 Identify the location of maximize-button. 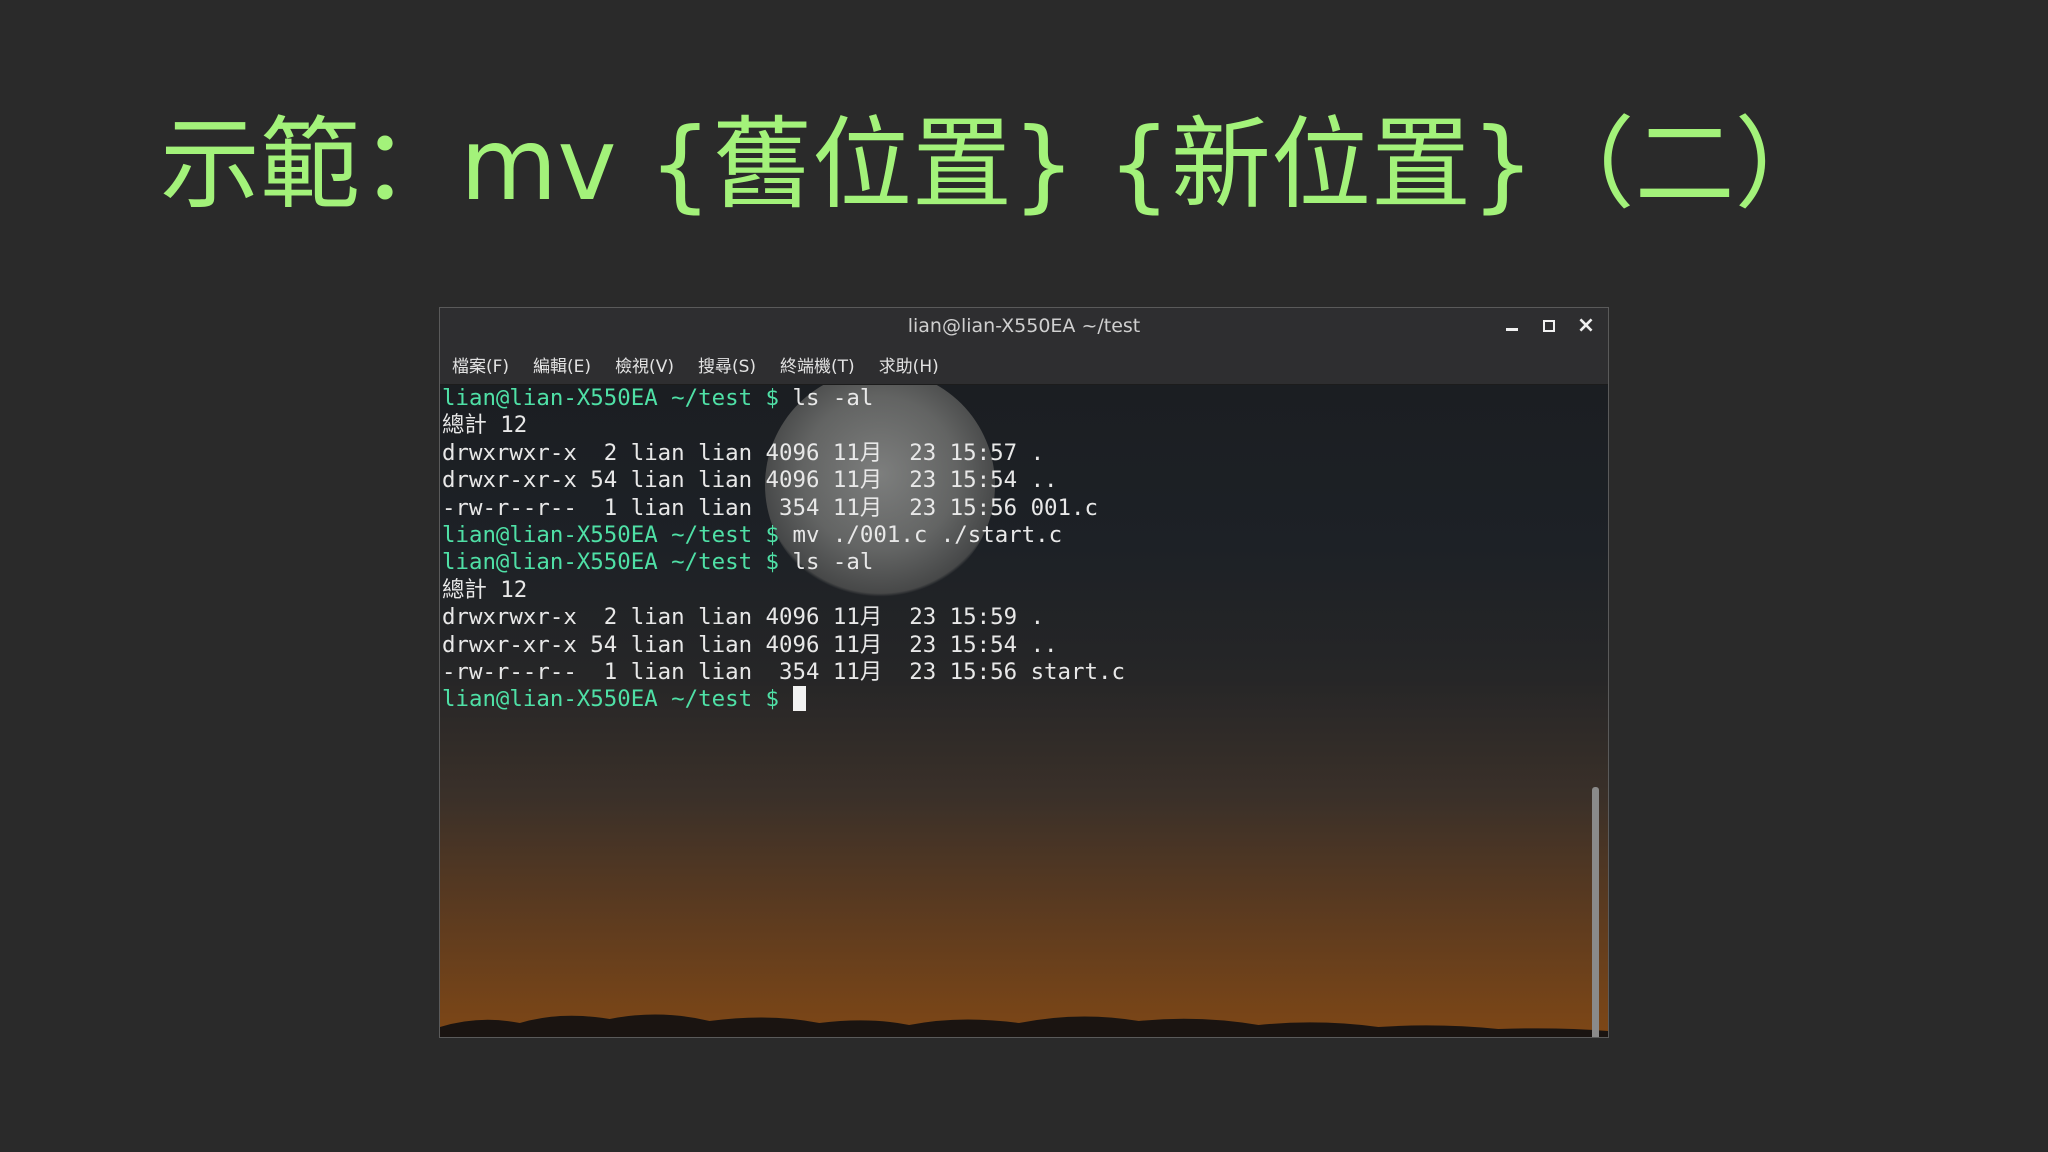
(1549, 326).